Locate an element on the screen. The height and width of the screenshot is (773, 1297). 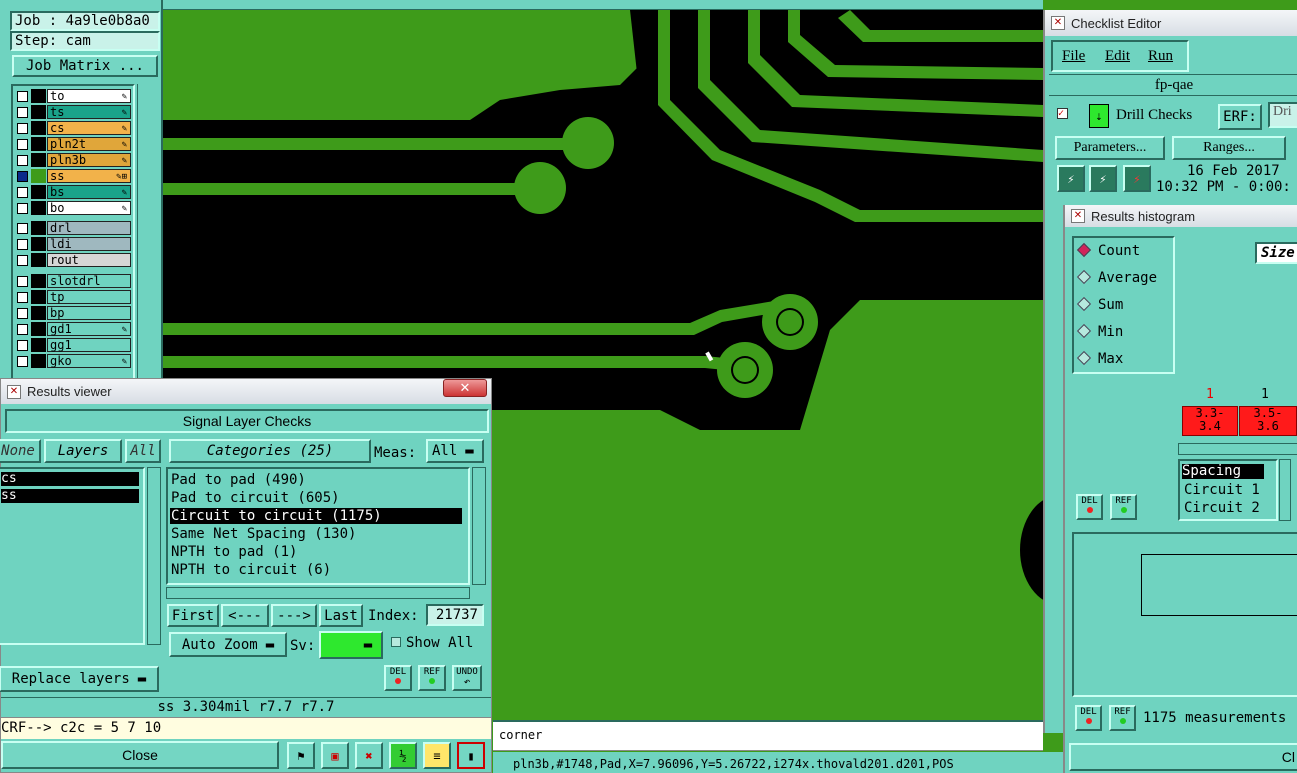
measure-list-scrollbar is located at coordinates (1285, 490).